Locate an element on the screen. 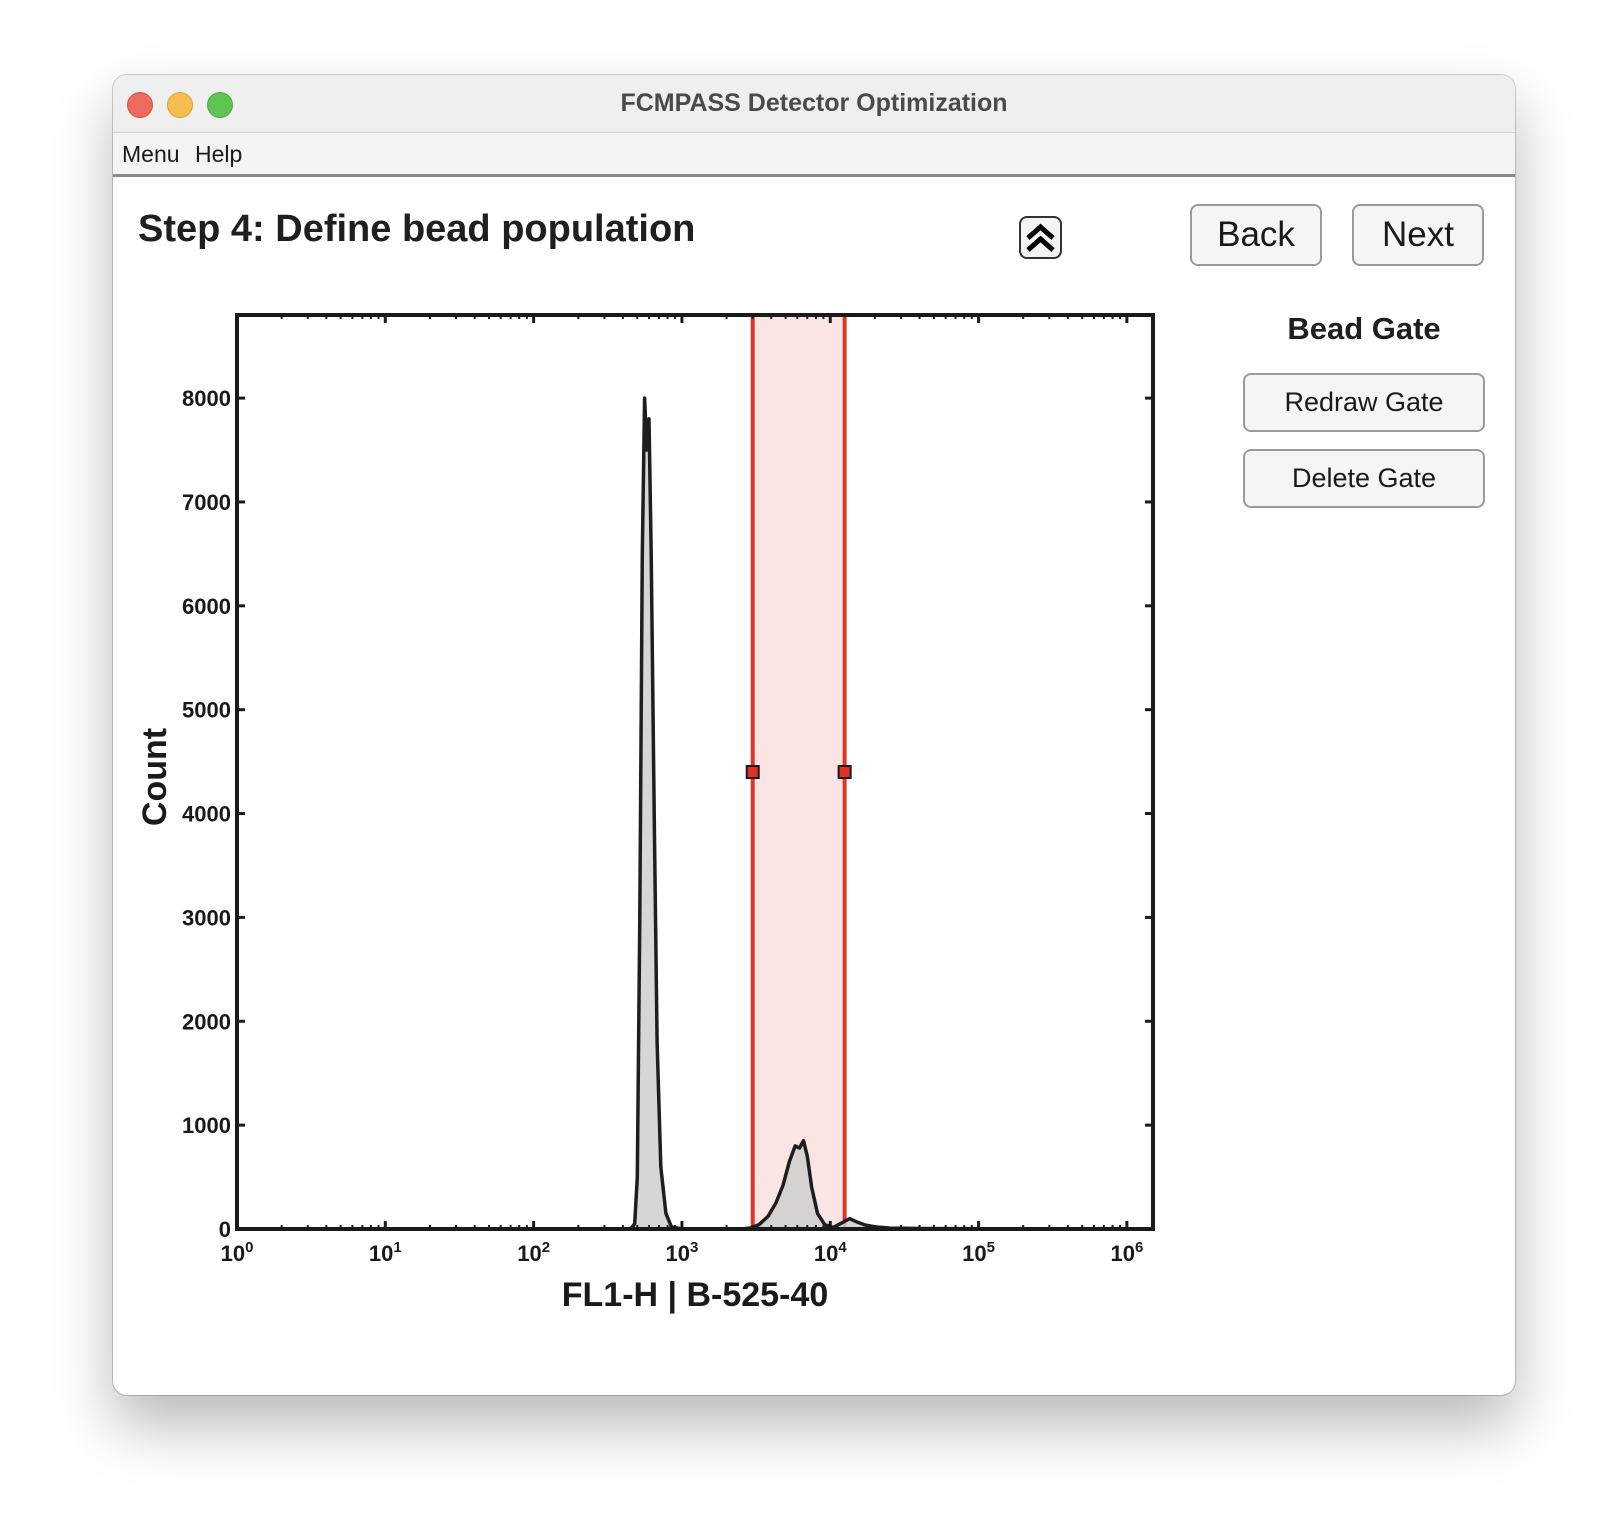 This screenshot has height=1538, width=1622. y-tick-label: 3000 is located at coordinates (206, 917).